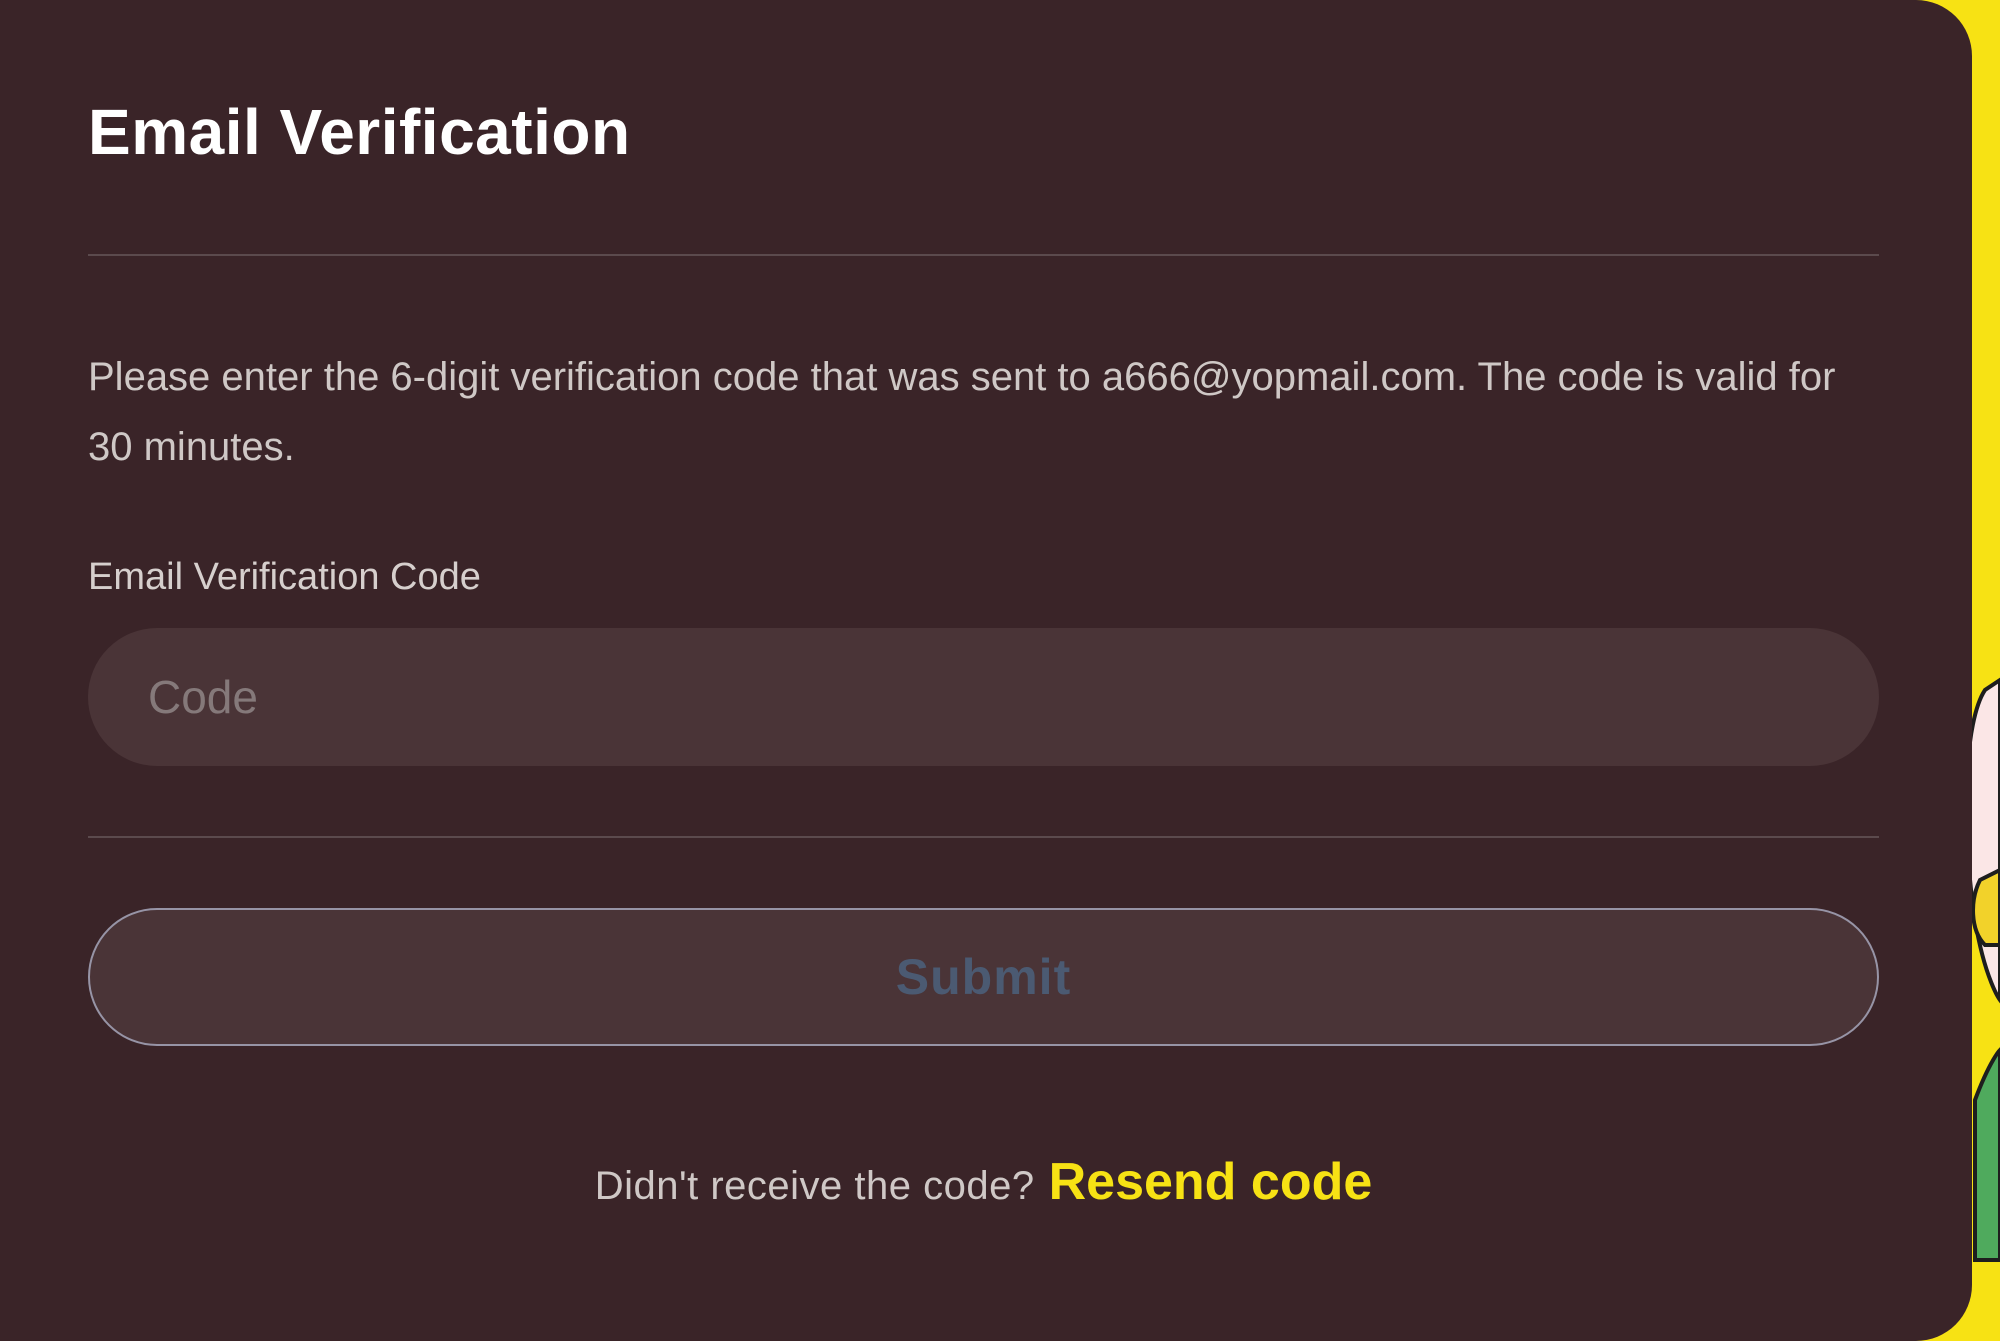 The width and height of the screenshot is (2000, 1341). I want to click on submit-button: Submit, so click(983, 977).